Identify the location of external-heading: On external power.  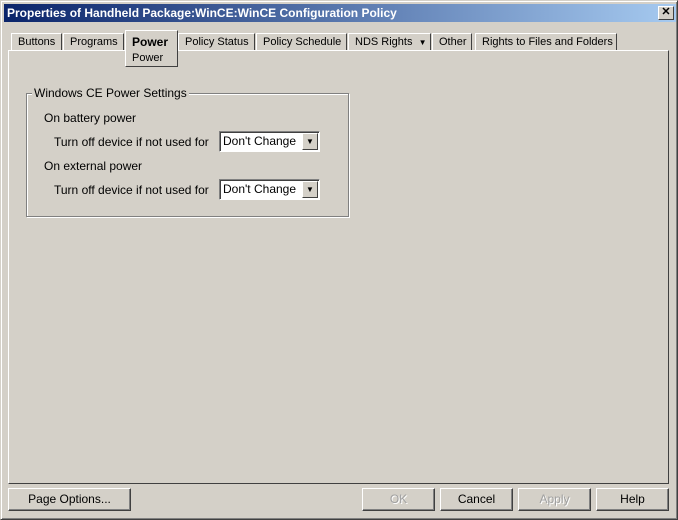
(93, 166).